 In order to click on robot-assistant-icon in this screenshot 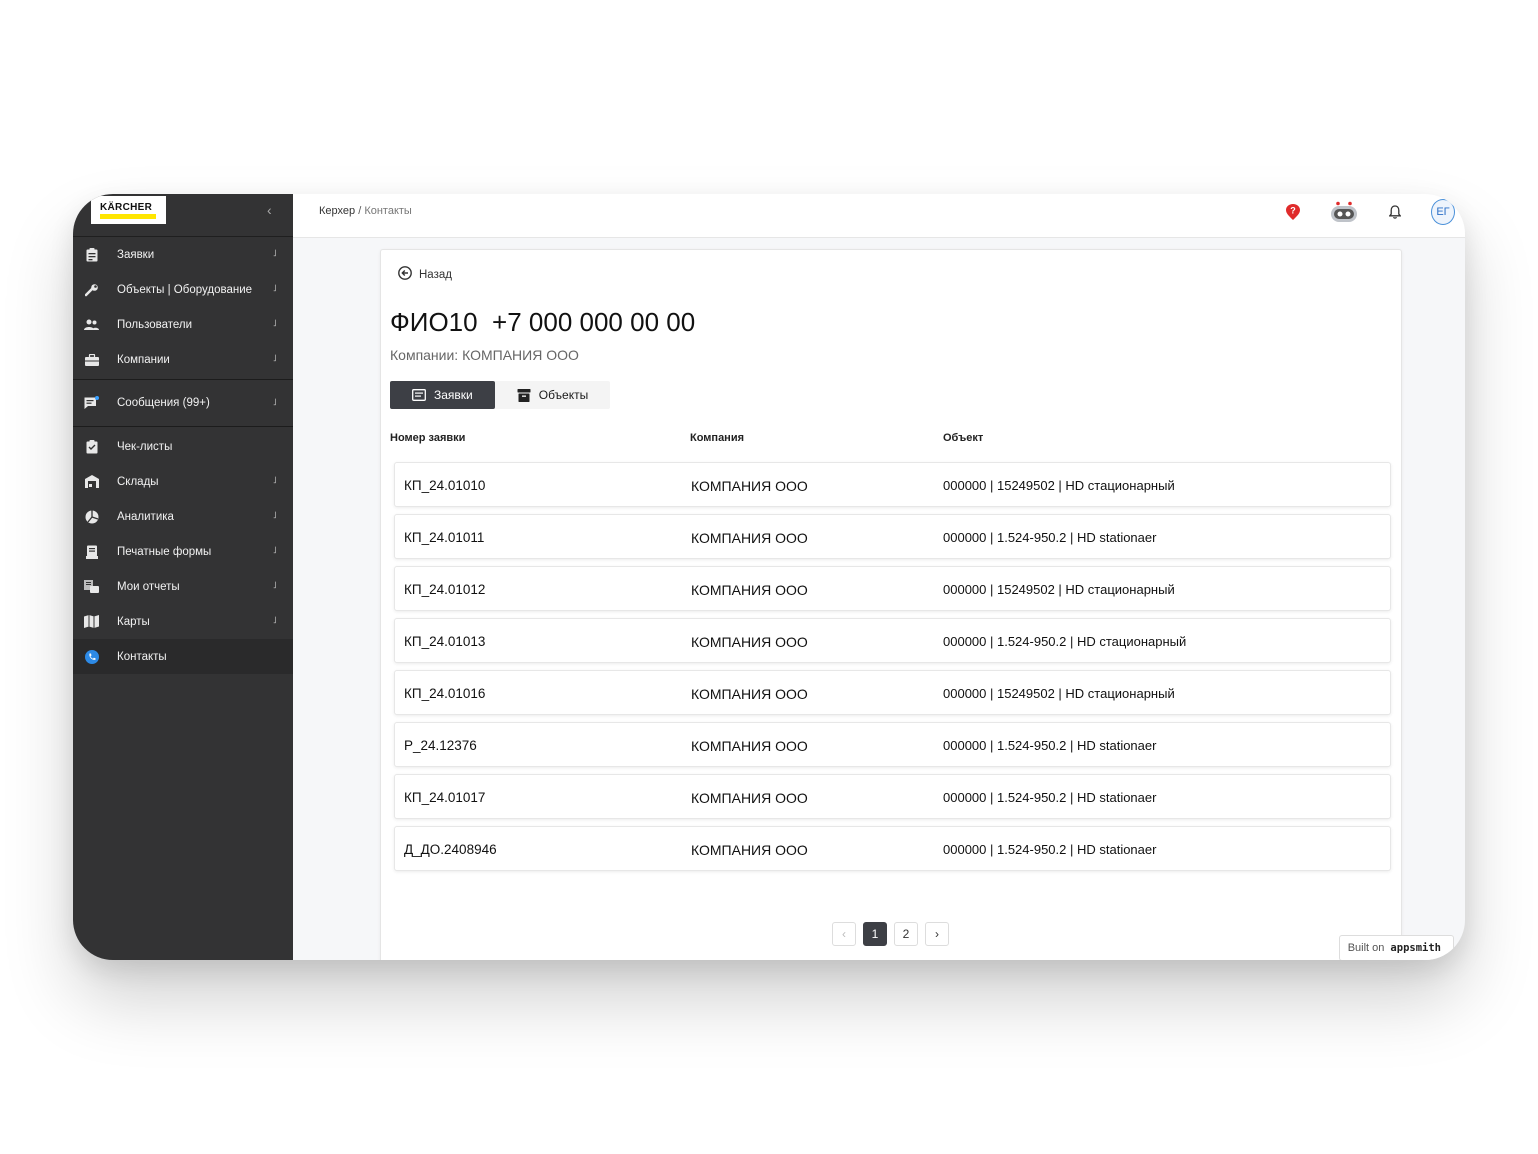, I will do `click(1344, 212)`.